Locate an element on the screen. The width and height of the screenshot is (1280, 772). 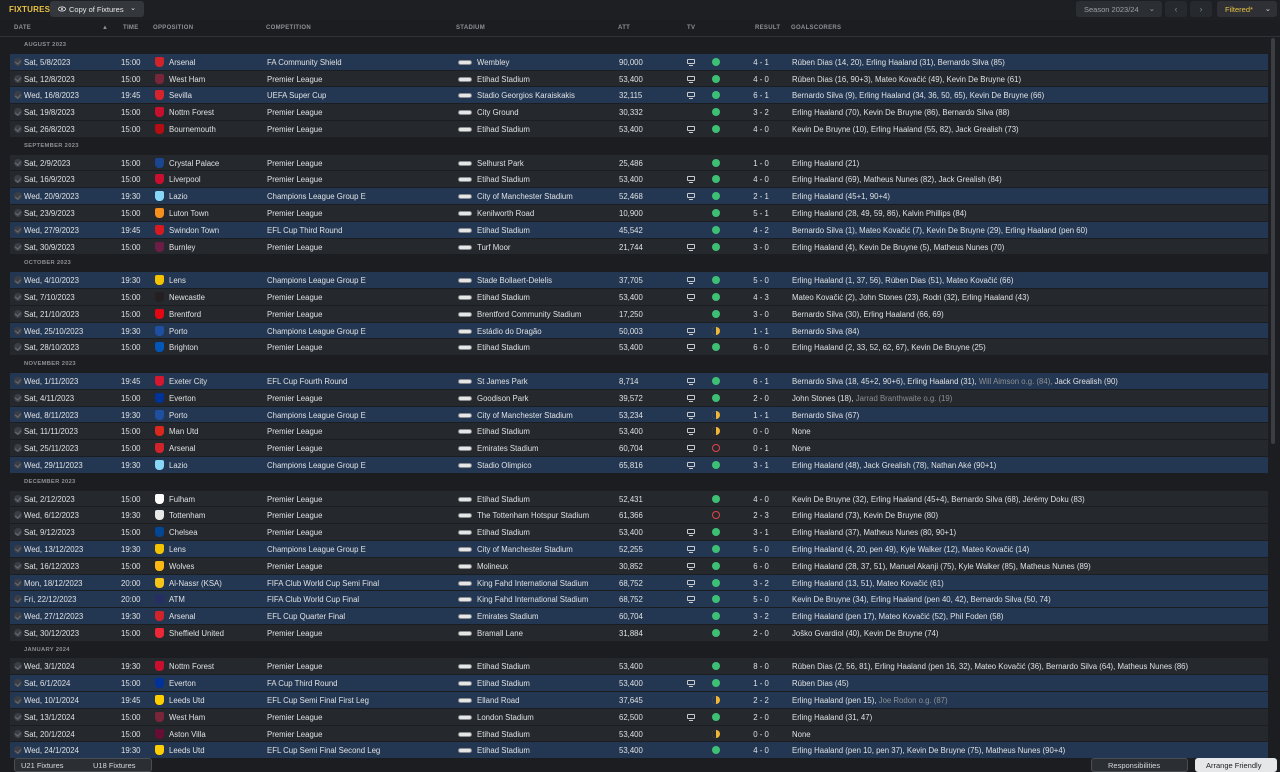
competition-name: EFL Cup Fourth Round is located at coordinates (307, 381).